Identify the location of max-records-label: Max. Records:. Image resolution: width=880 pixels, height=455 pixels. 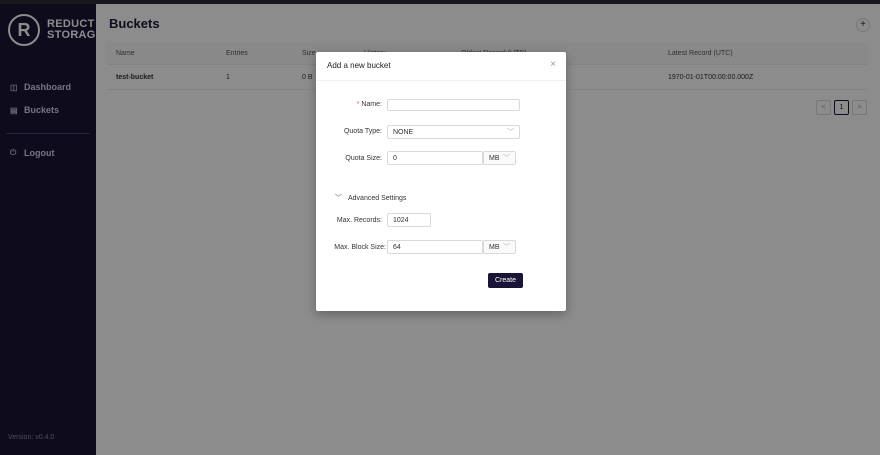
(359, 220).